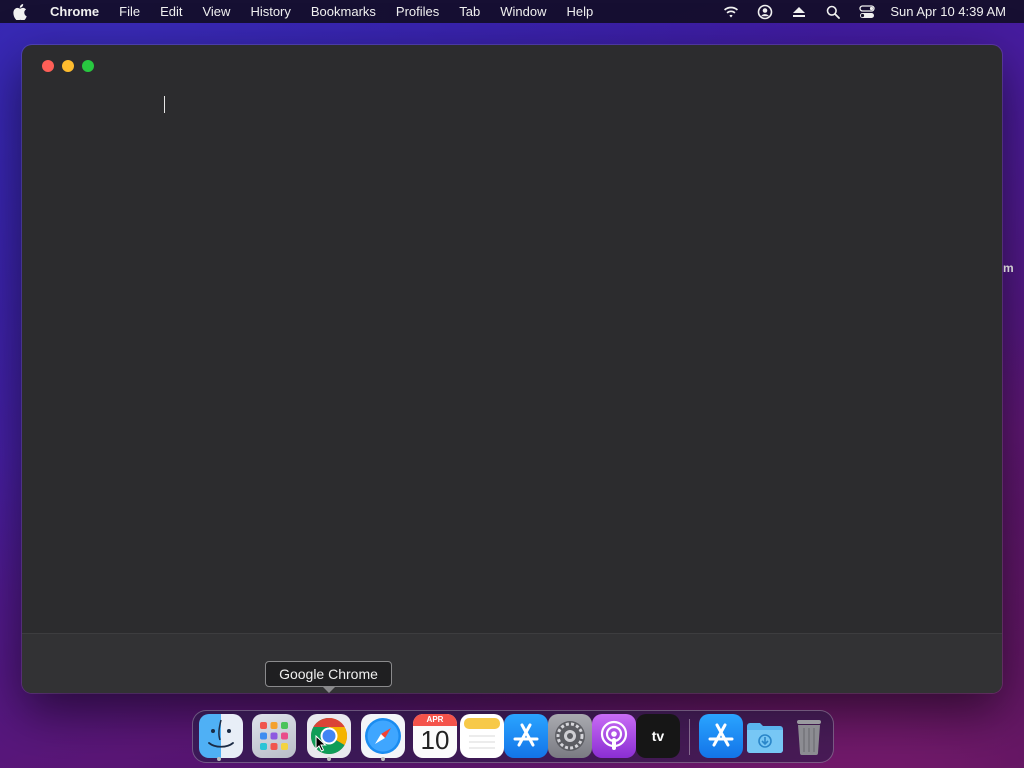 The height and width of the screenshot is (768, 1024). I want to click on downloads-folder-icon, so click(765, 736).